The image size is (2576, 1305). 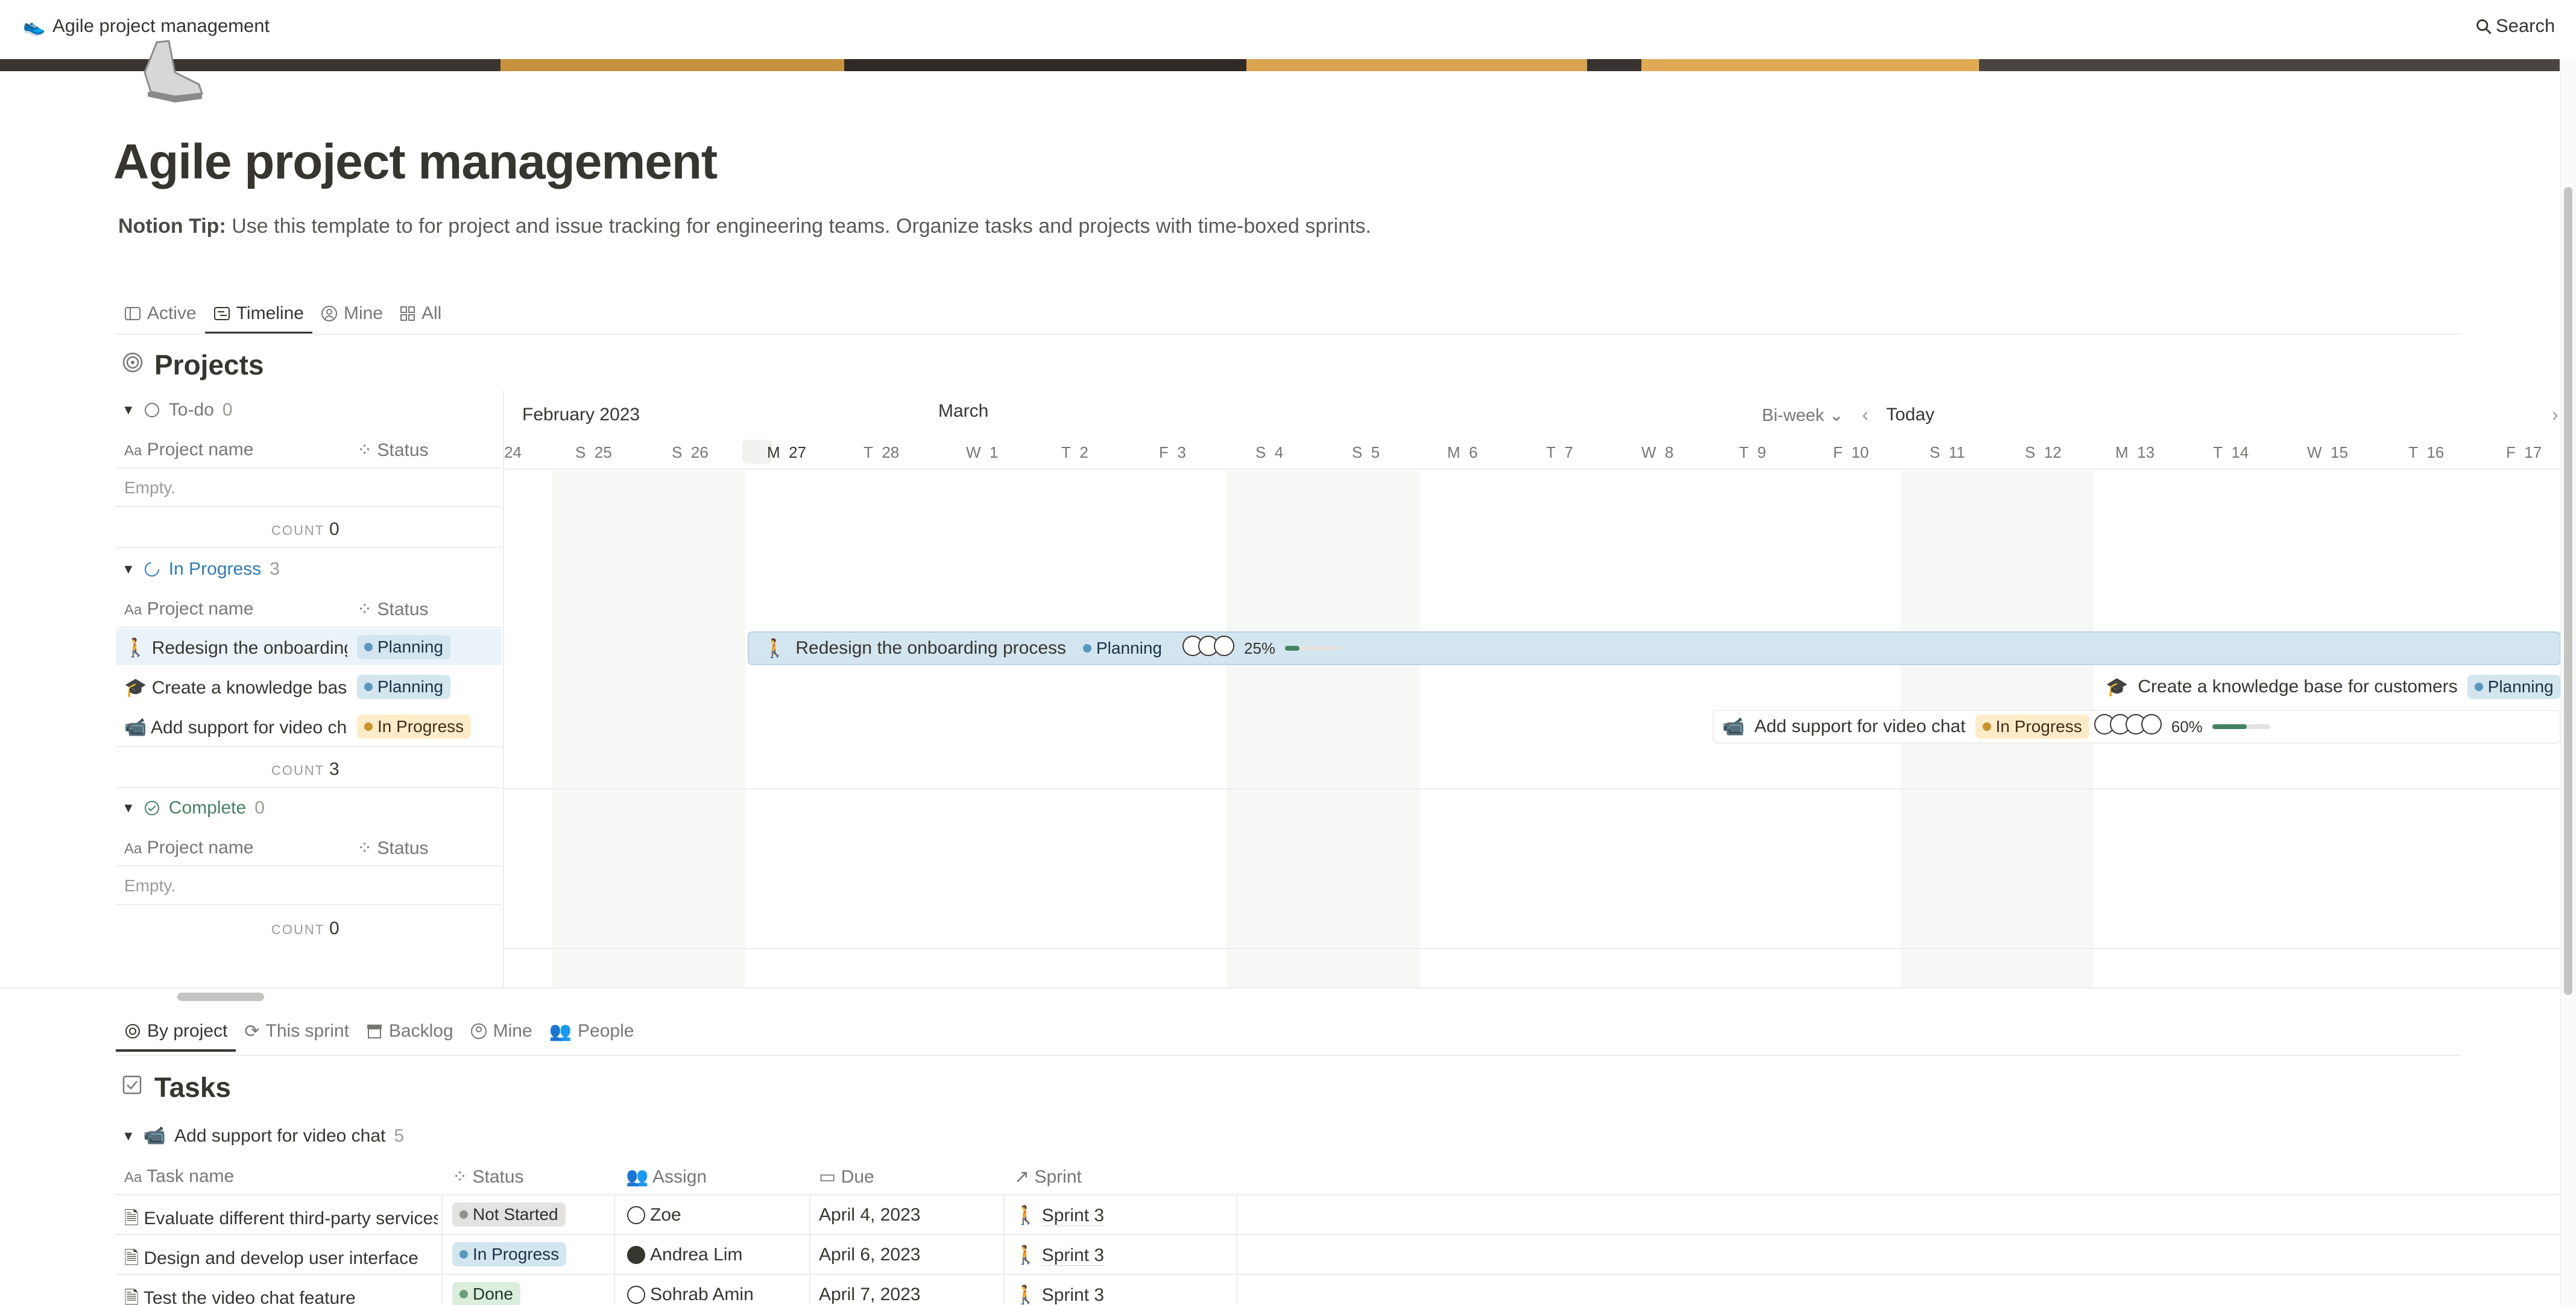 What do you see at coordinates (654, 1215) in the screenshot?
I see `assign-cell: Zoe` at bounding box center [654, 1215].